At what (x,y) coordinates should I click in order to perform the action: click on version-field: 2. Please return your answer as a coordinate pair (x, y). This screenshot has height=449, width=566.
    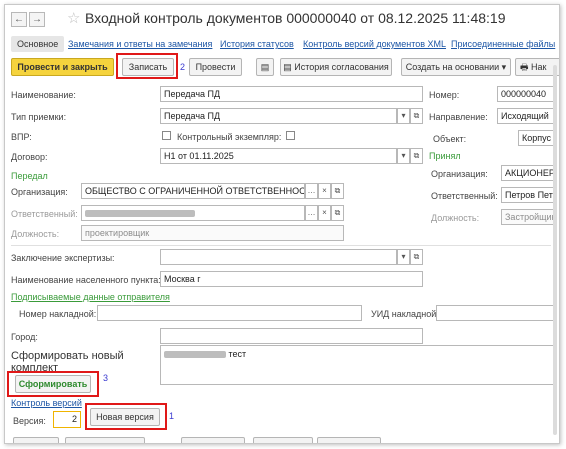
    Looking at the image, I should click on (67, 419).